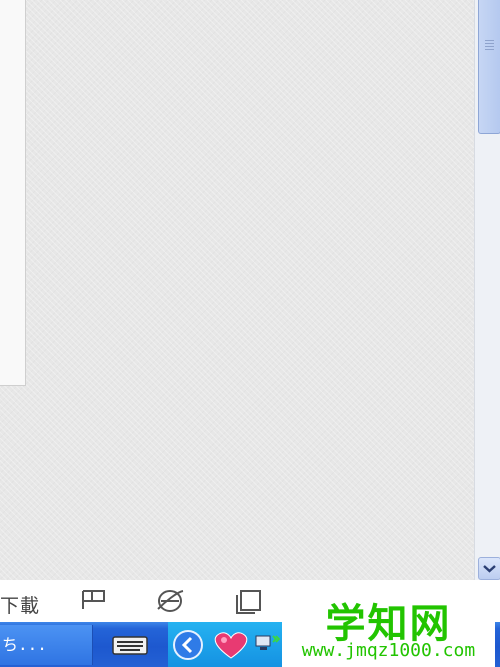  Describe the element at coordinates (489, 46) in the screenshot. I see `grip-icon` at that location.